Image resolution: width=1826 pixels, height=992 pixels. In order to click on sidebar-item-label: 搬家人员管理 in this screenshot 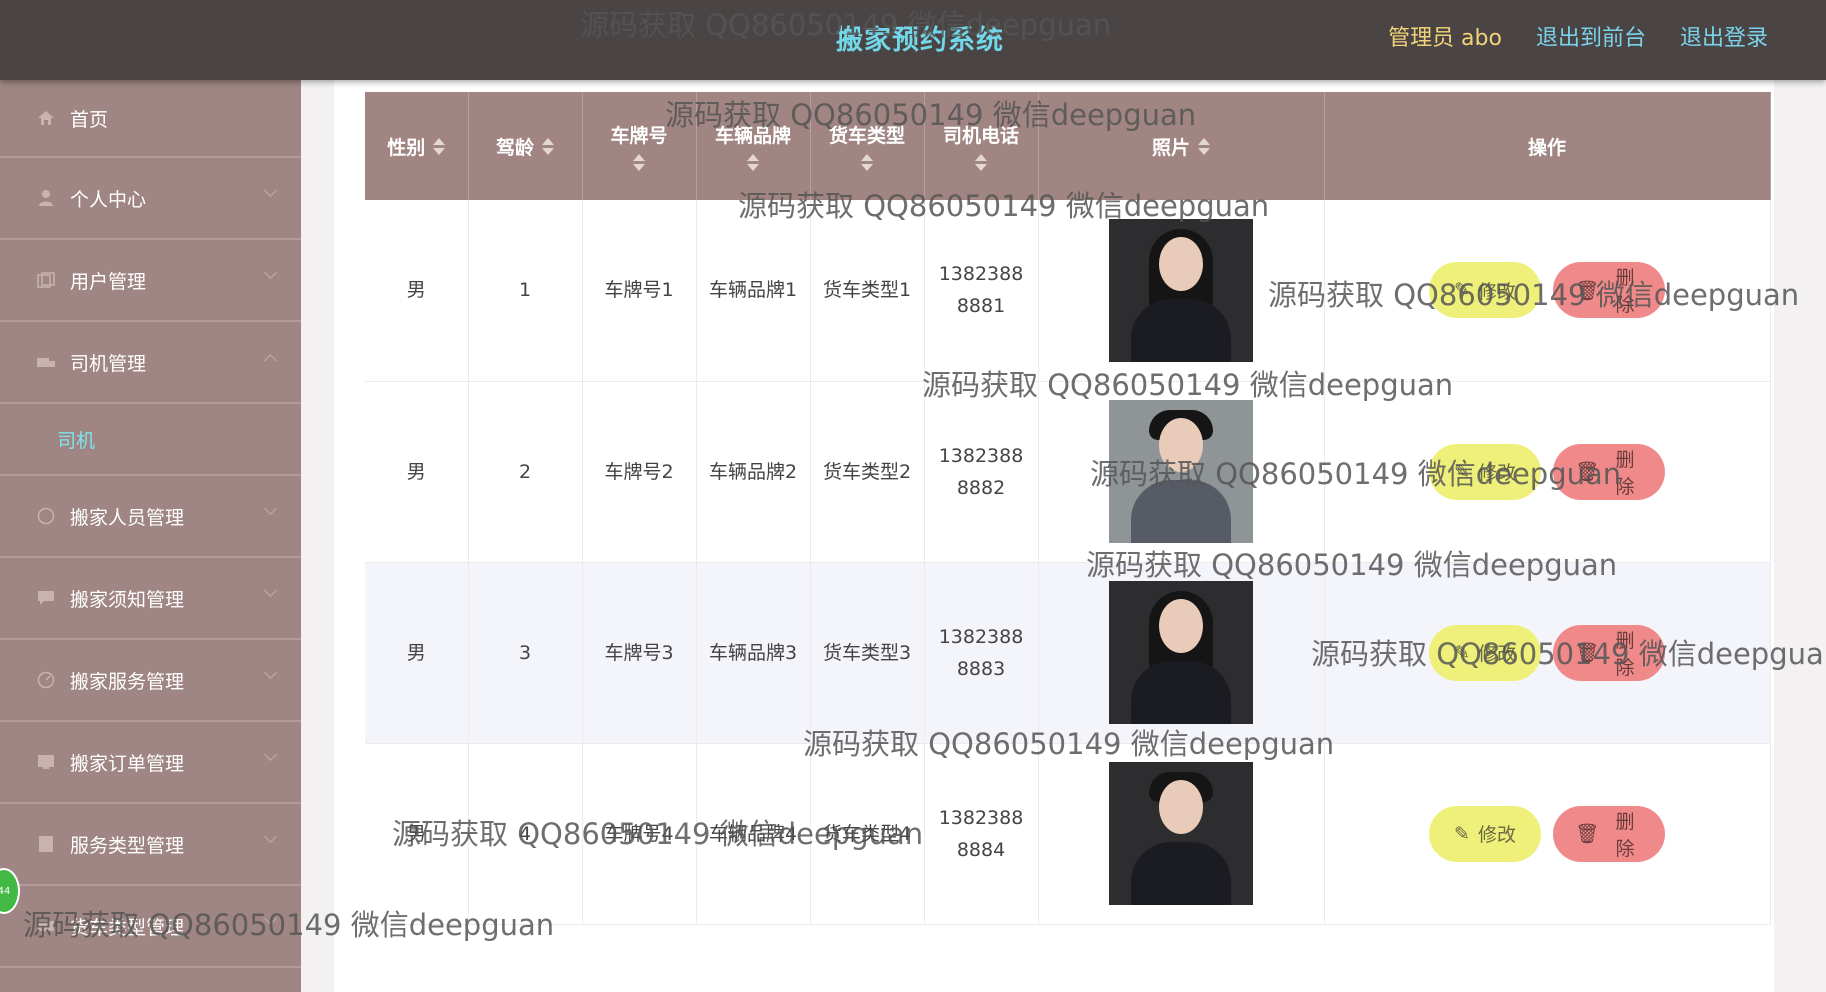, I will do `click(127, 517)`.